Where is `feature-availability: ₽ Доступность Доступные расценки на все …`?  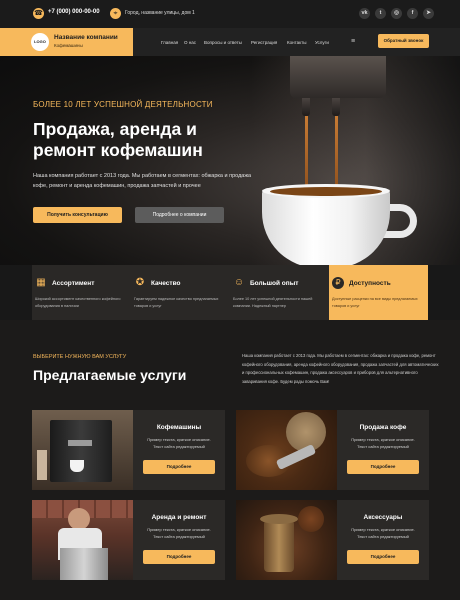 feature-availability: ₽ Доступность Доступные расценки на все … is located at coordinates (378, 292).